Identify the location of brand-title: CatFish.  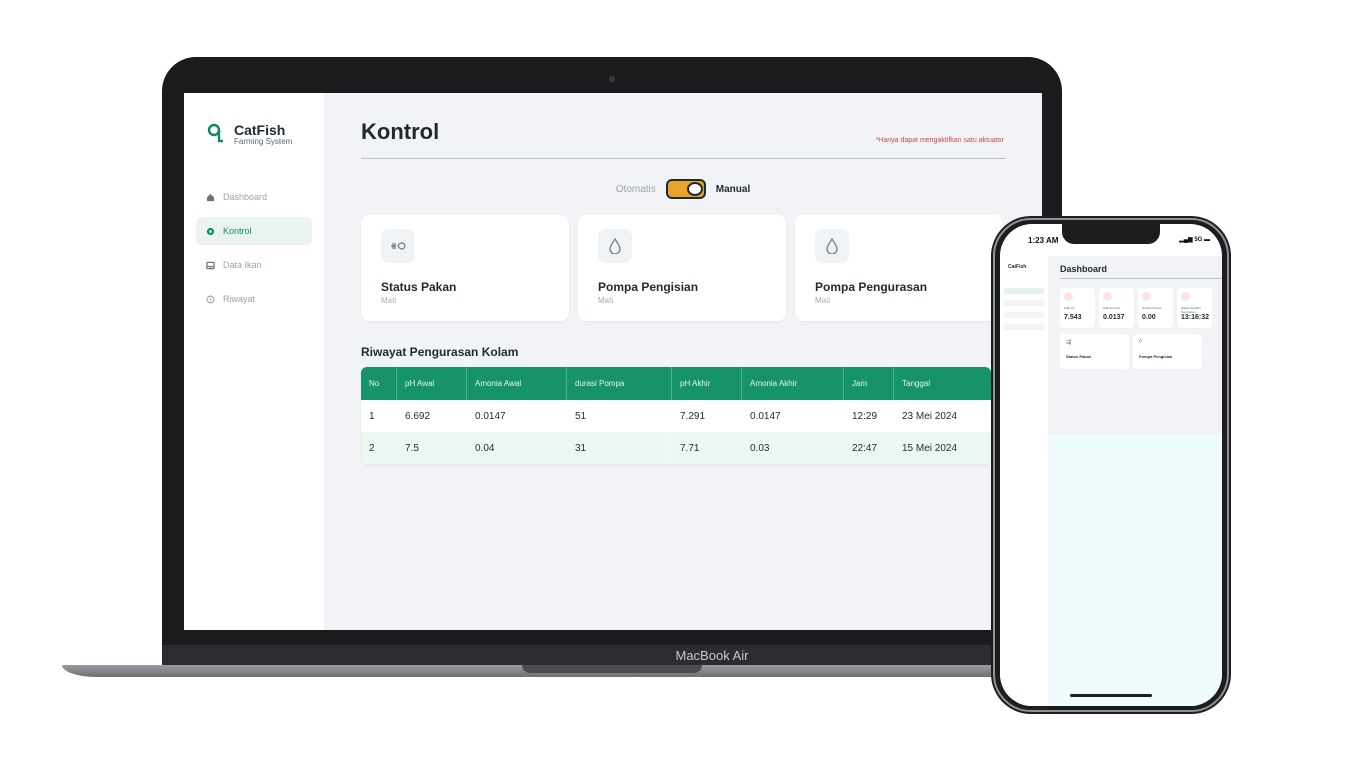
(260, 130).